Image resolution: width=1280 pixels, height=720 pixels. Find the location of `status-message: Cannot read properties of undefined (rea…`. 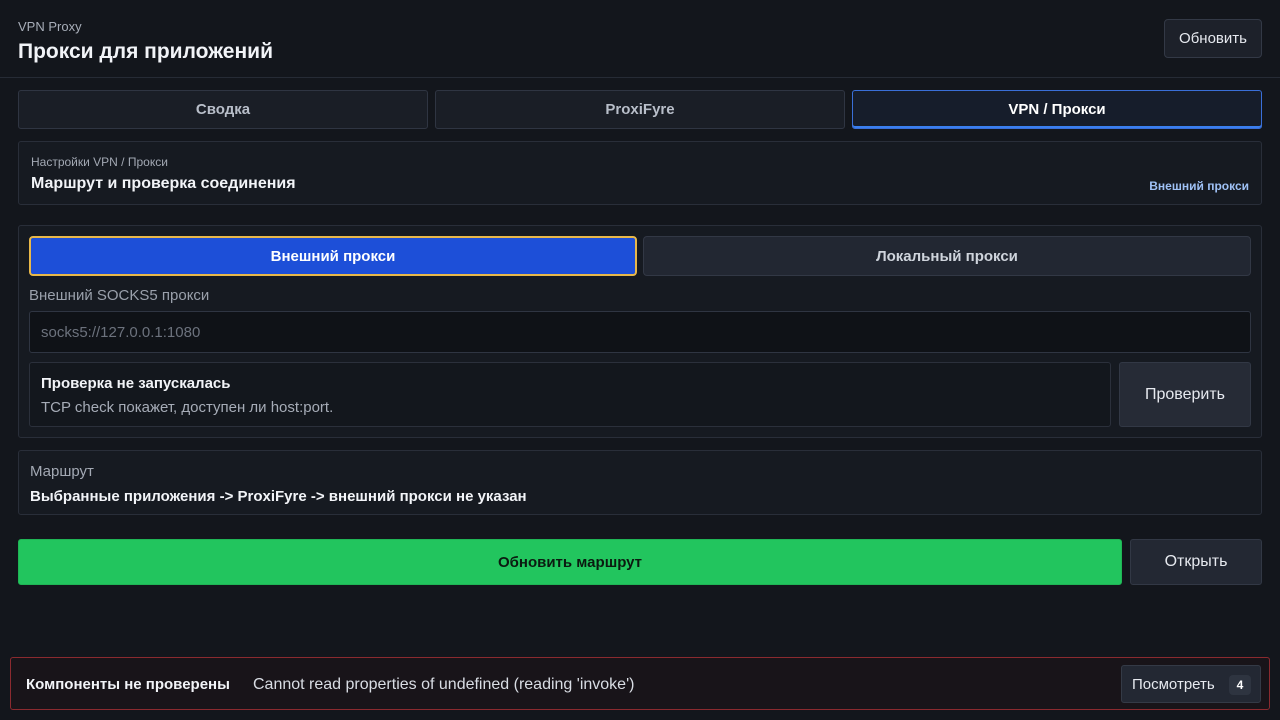

status-message: Cannot read properties of undefined (rea… is located at coordinates (444, 684).